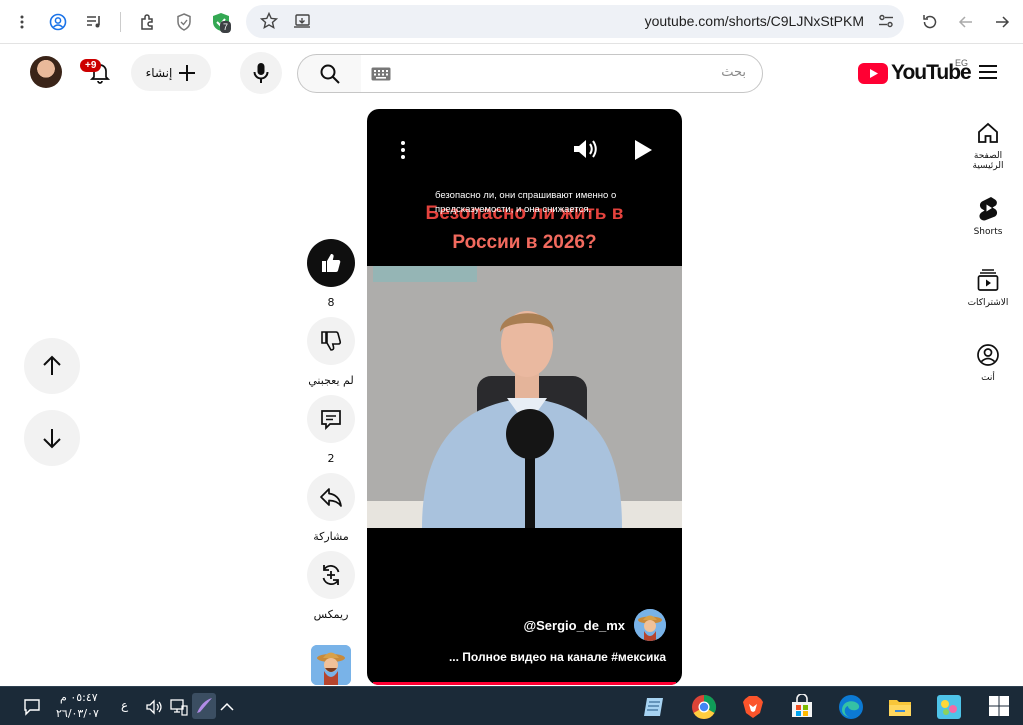 This screenshot has height=725, width=1023. I want to click on title-line-2: России в 2026?, so click(524, 242).